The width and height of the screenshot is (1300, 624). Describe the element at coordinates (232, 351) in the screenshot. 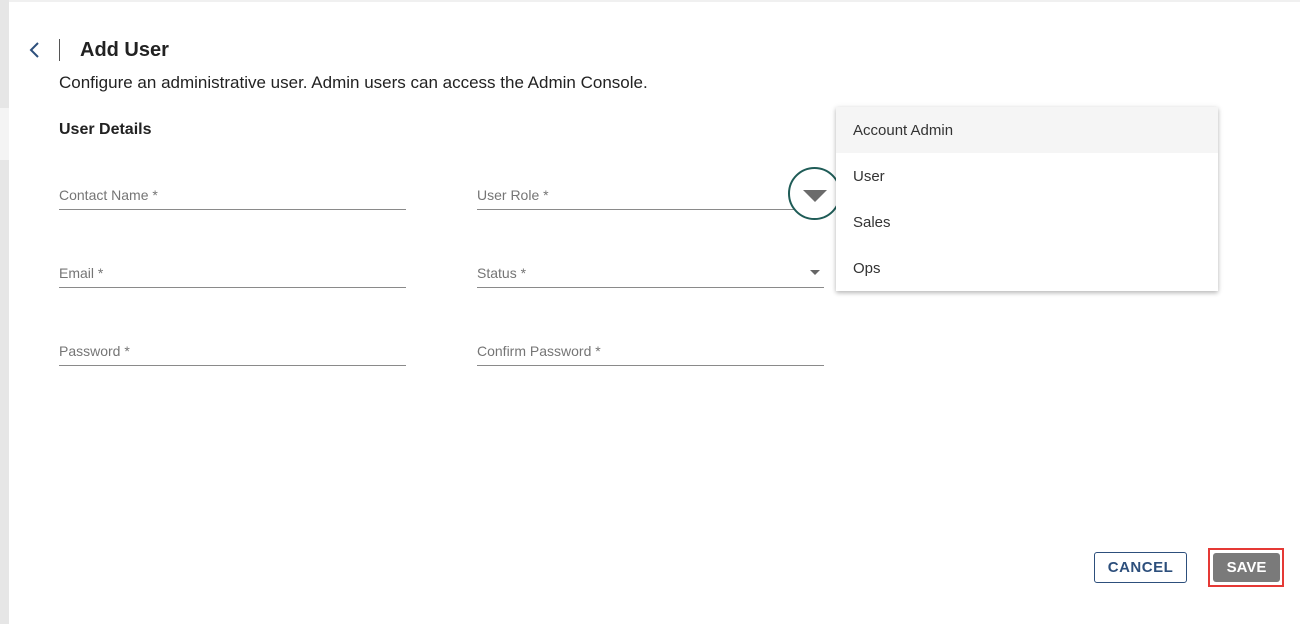

I see `password-field: Password *` at that location.